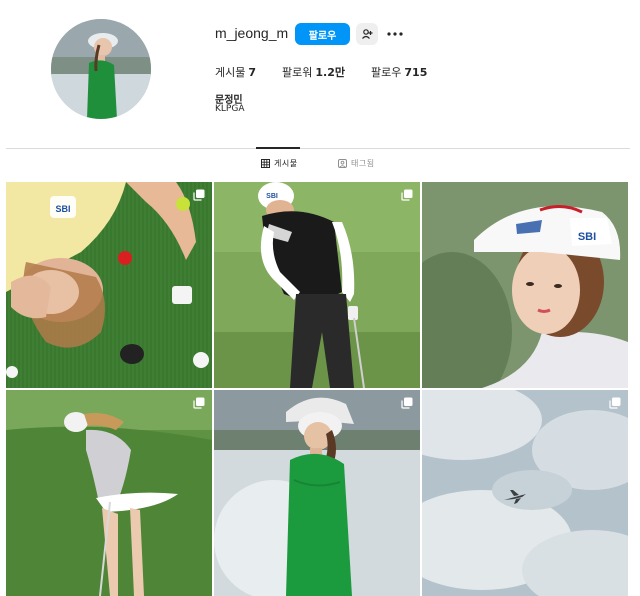 The image size is (640, 596). I want to click on tab-posts: 게시물, so click(279, 163).